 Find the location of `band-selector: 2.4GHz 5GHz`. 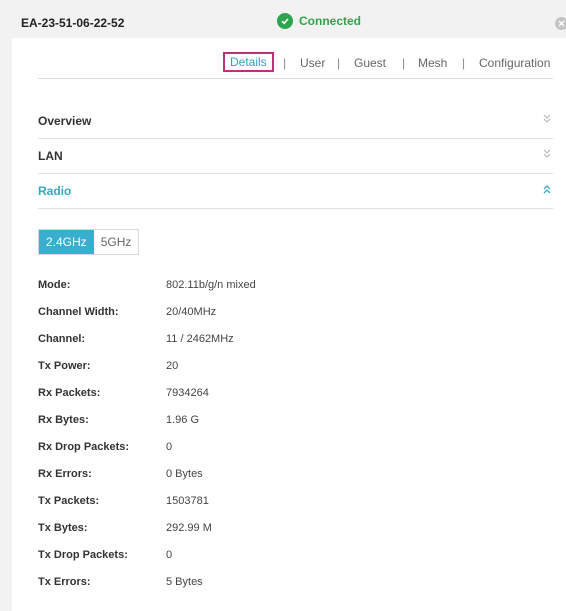

band-selector: 2.4GHz 5GHz is located at coordinates (89, 242).